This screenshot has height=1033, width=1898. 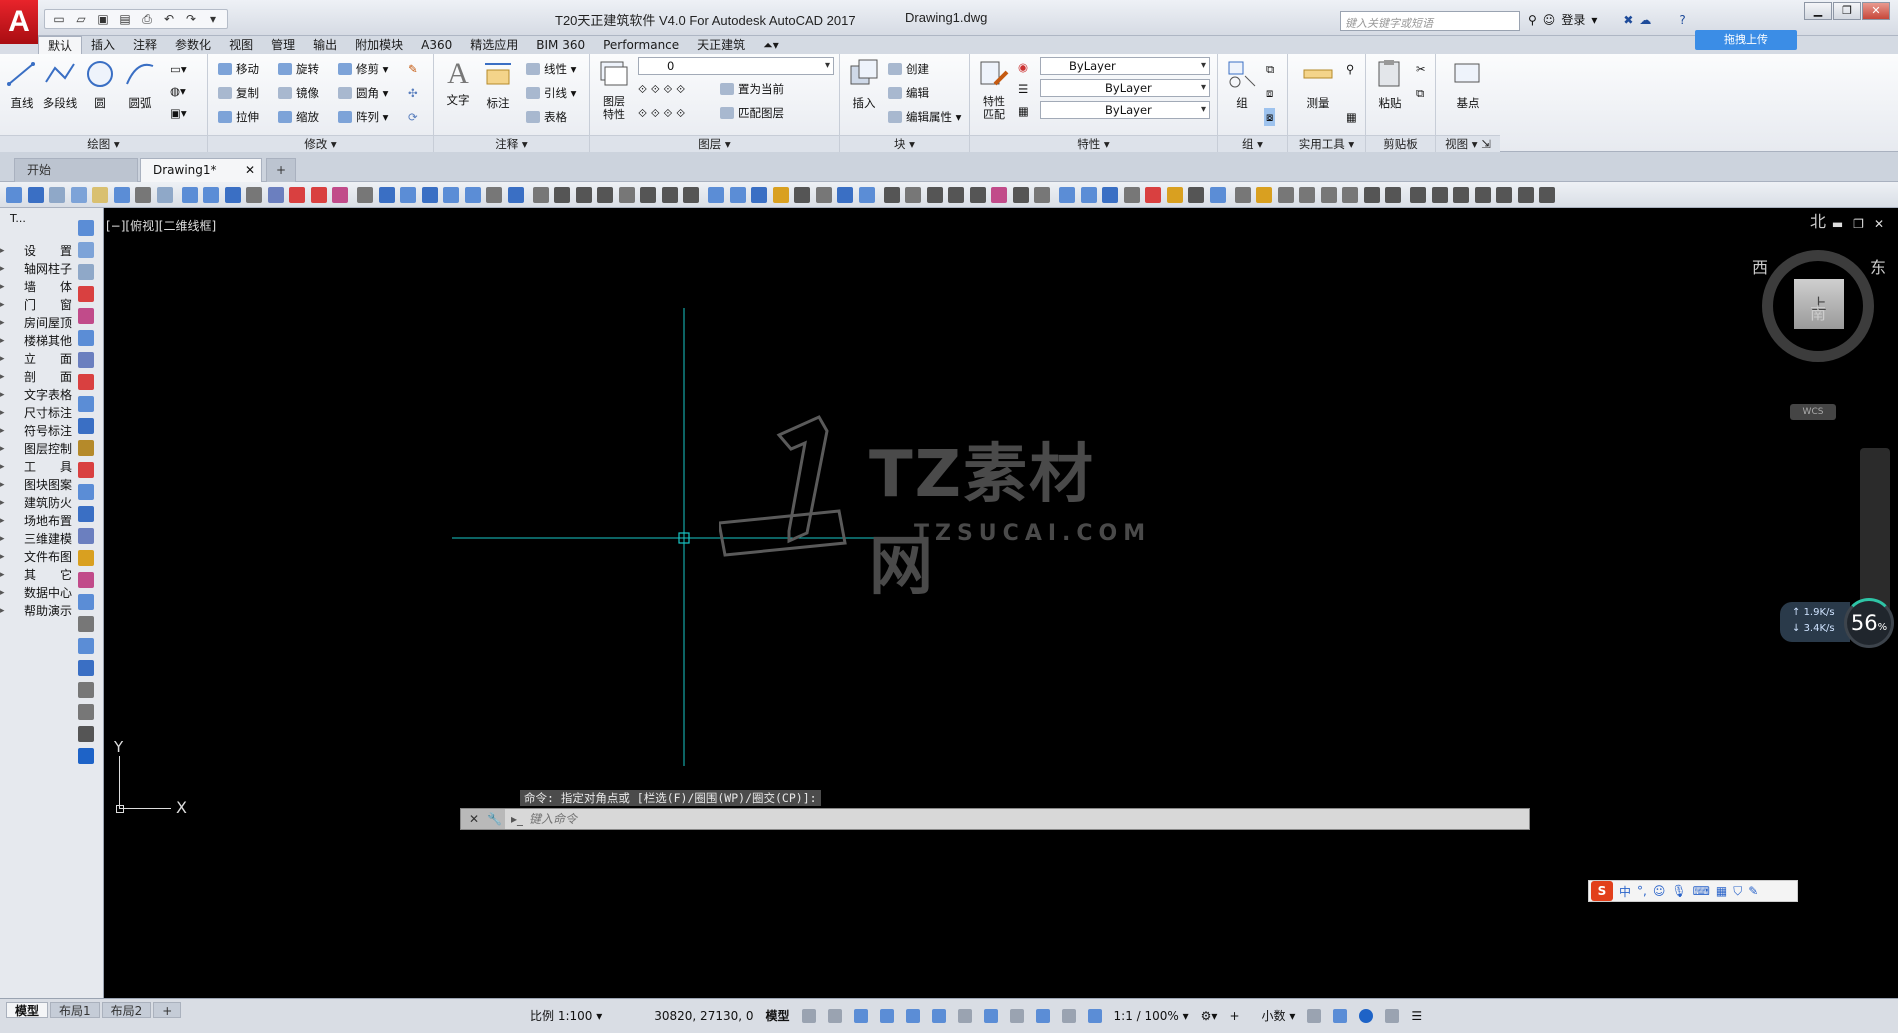 What do you see at coordinates (1878, 266) in the screenshot?
I see `compass-east: 东` at bounding box center [1878, 266].